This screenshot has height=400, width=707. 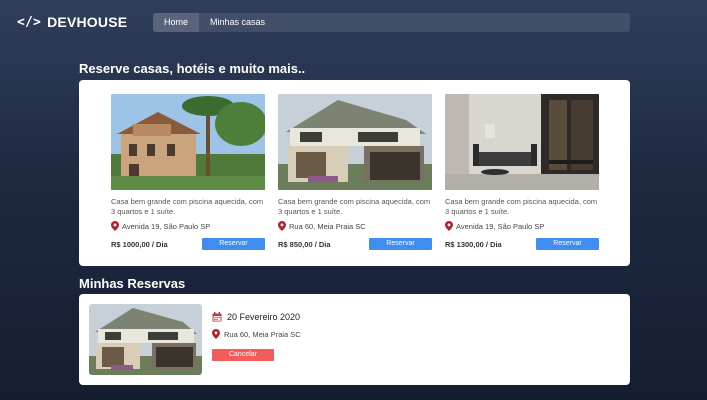 What do you see at coordinates (87, 22) in the screenshot?
I see `brand-name: DEVHOUSE` at bounding box center [87, 22].